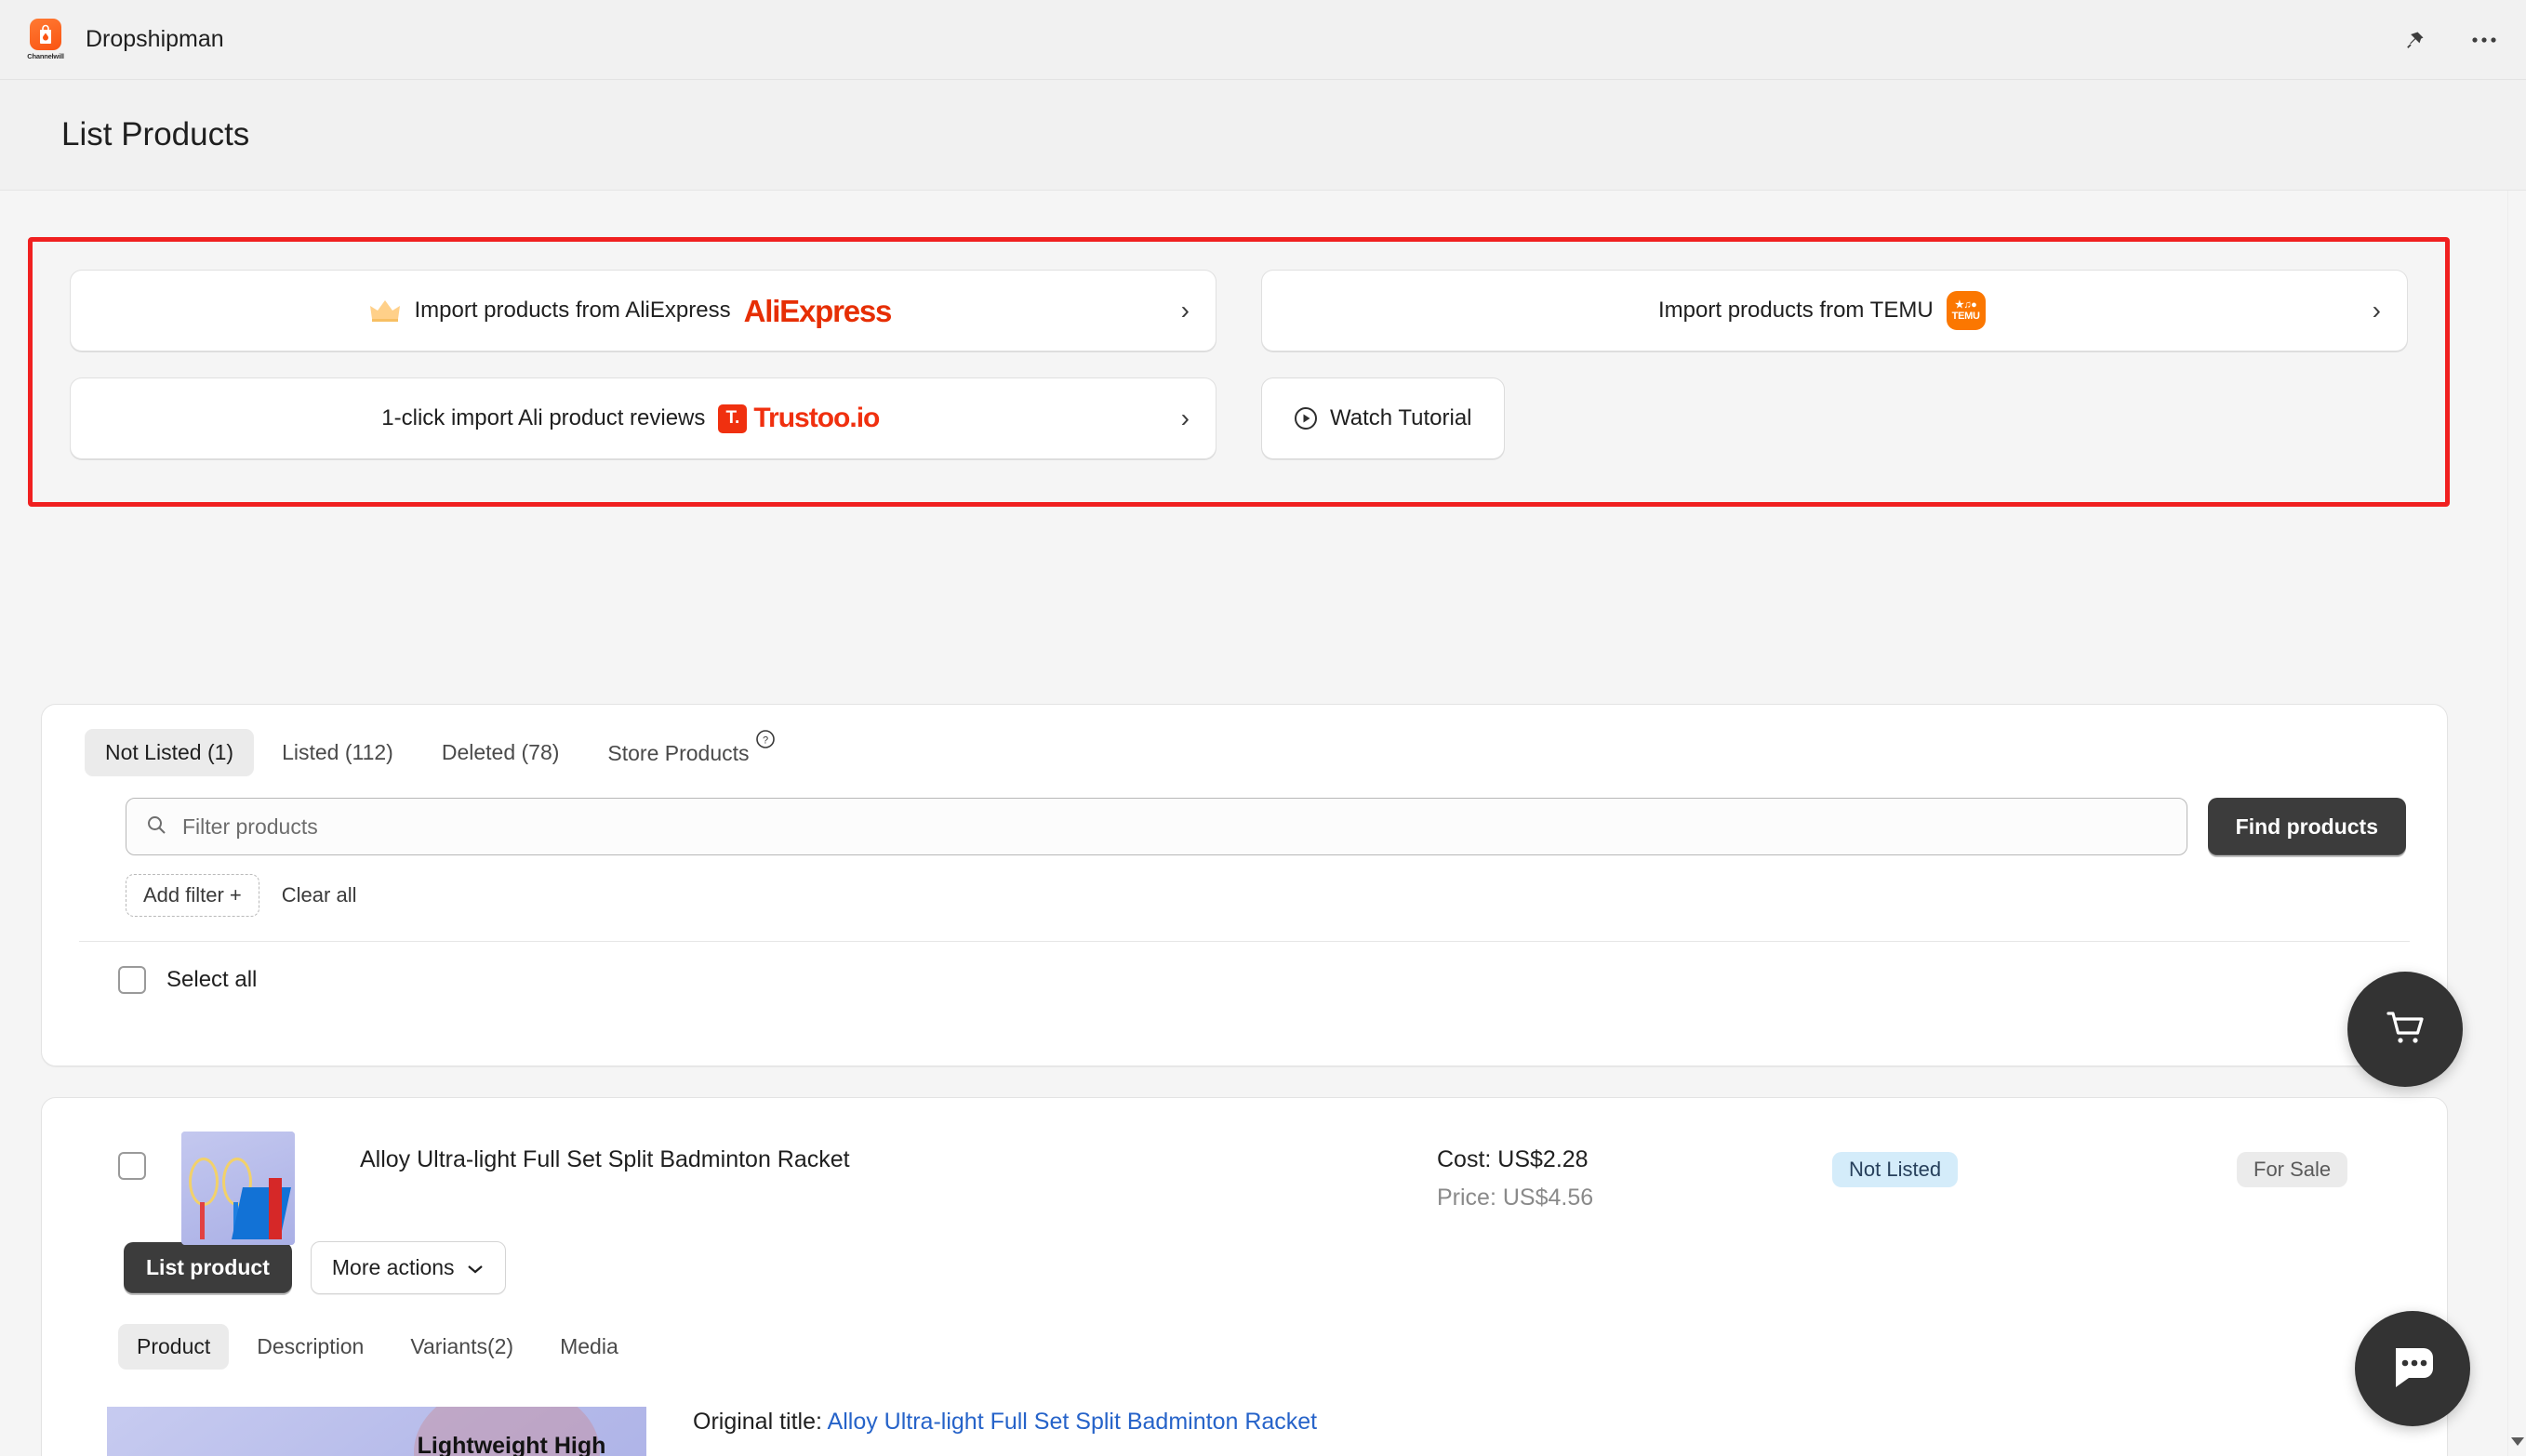 This screenshot has height=1456, width=2526. I want to click on crown-icon, so click(385, 310).